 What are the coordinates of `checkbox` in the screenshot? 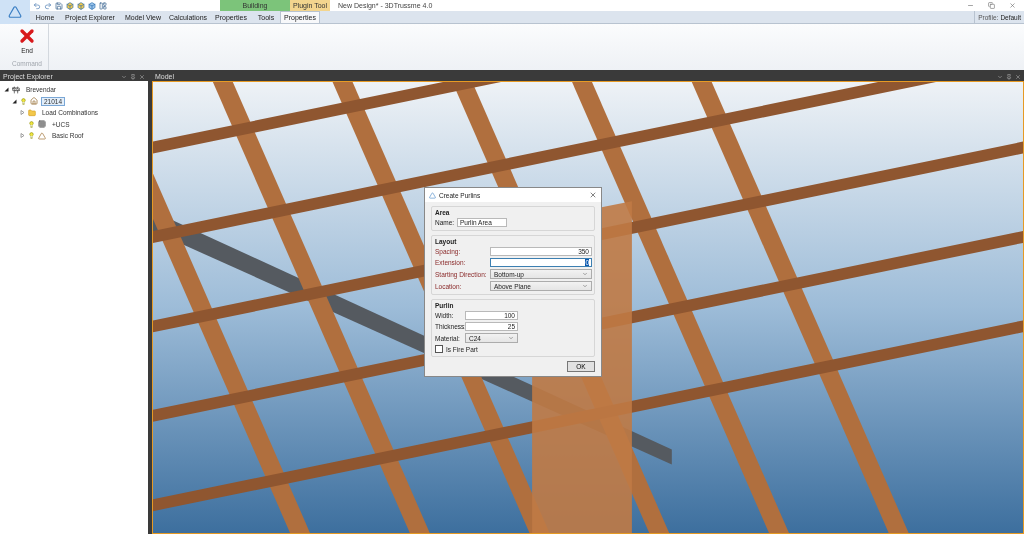 It's located at (439, 349).